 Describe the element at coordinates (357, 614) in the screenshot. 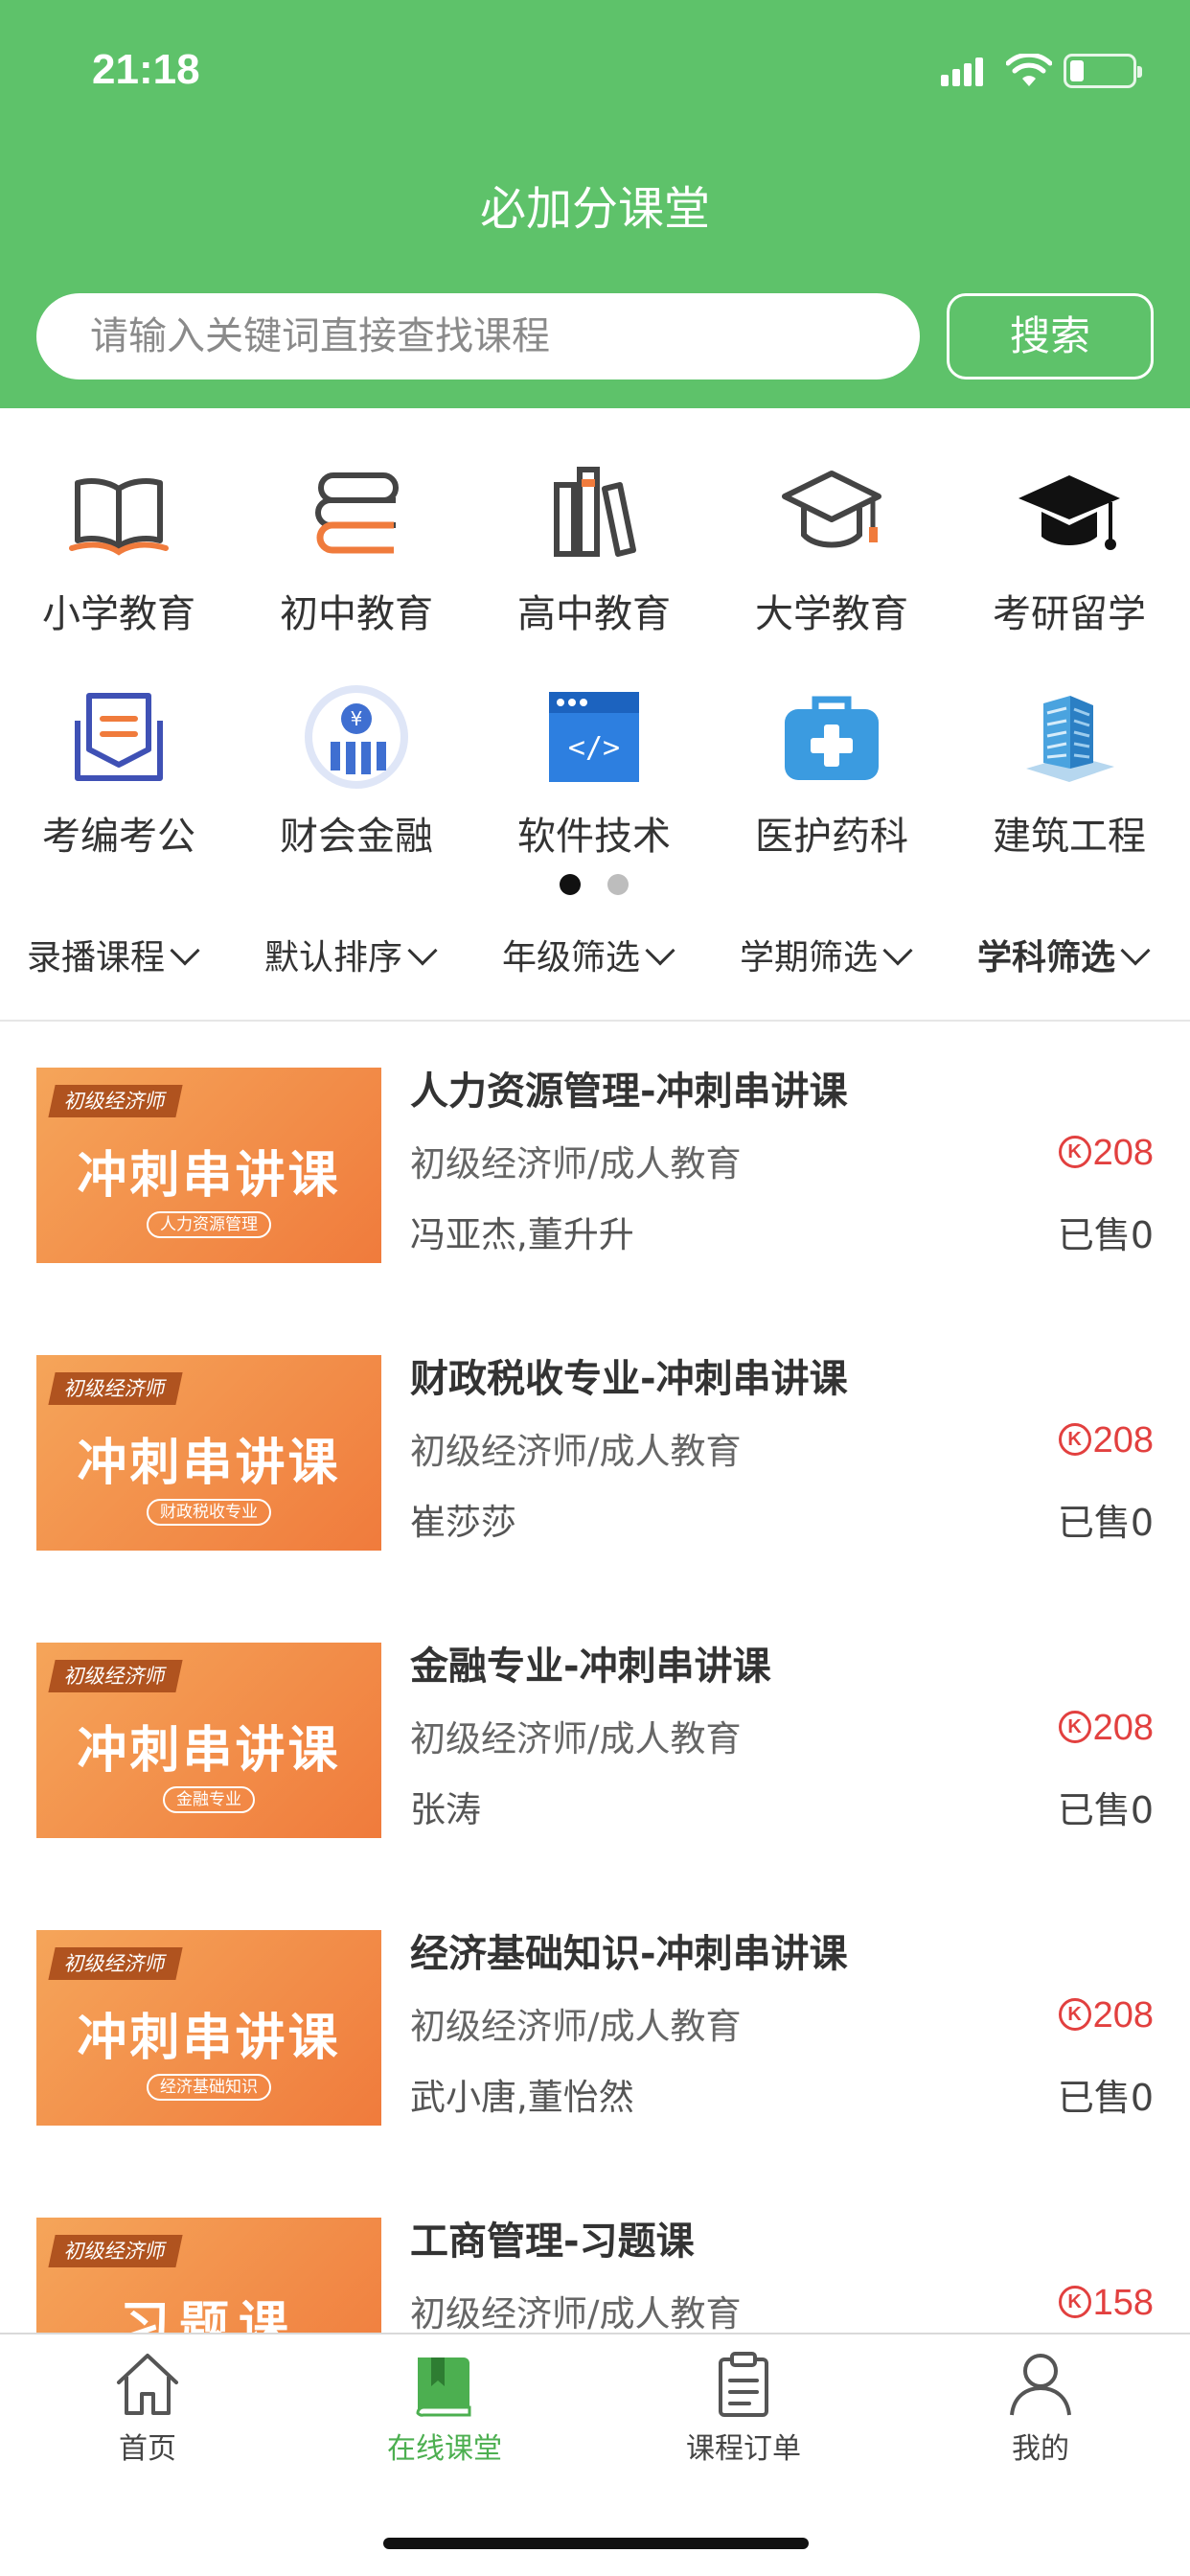

I see `category-label: 初中教育` at that location.